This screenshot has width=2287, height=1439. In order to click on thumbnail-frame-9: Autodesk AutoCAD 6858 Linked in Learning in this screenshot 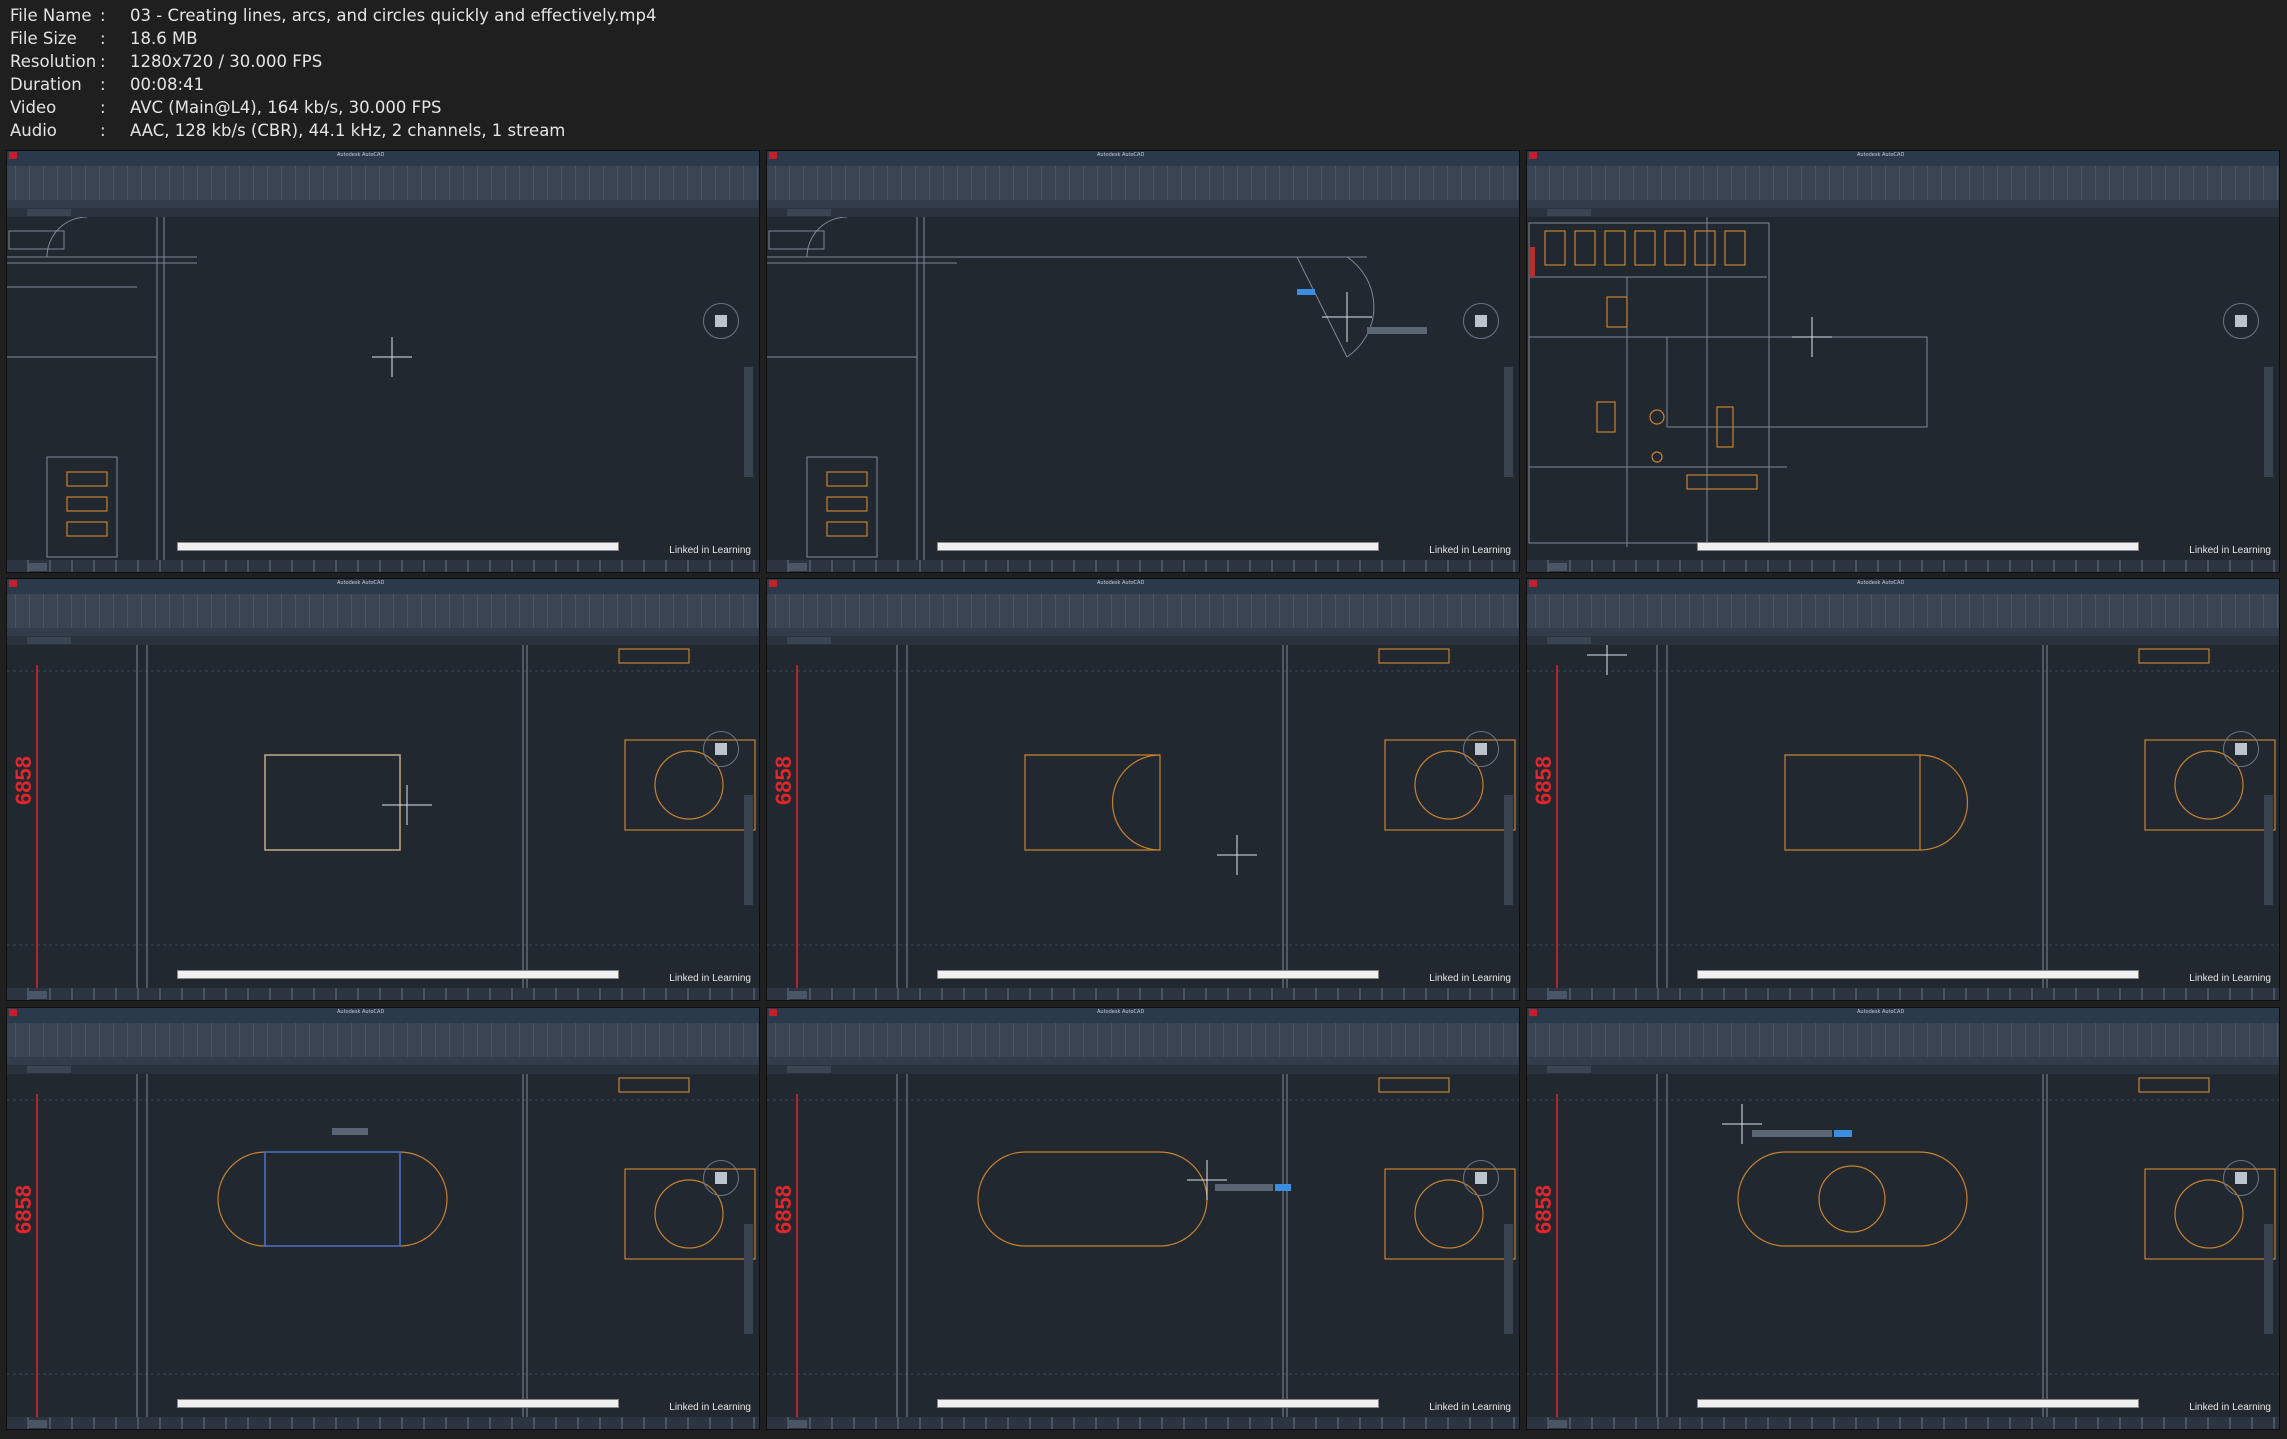, I will do `click(1903, 1218)`.